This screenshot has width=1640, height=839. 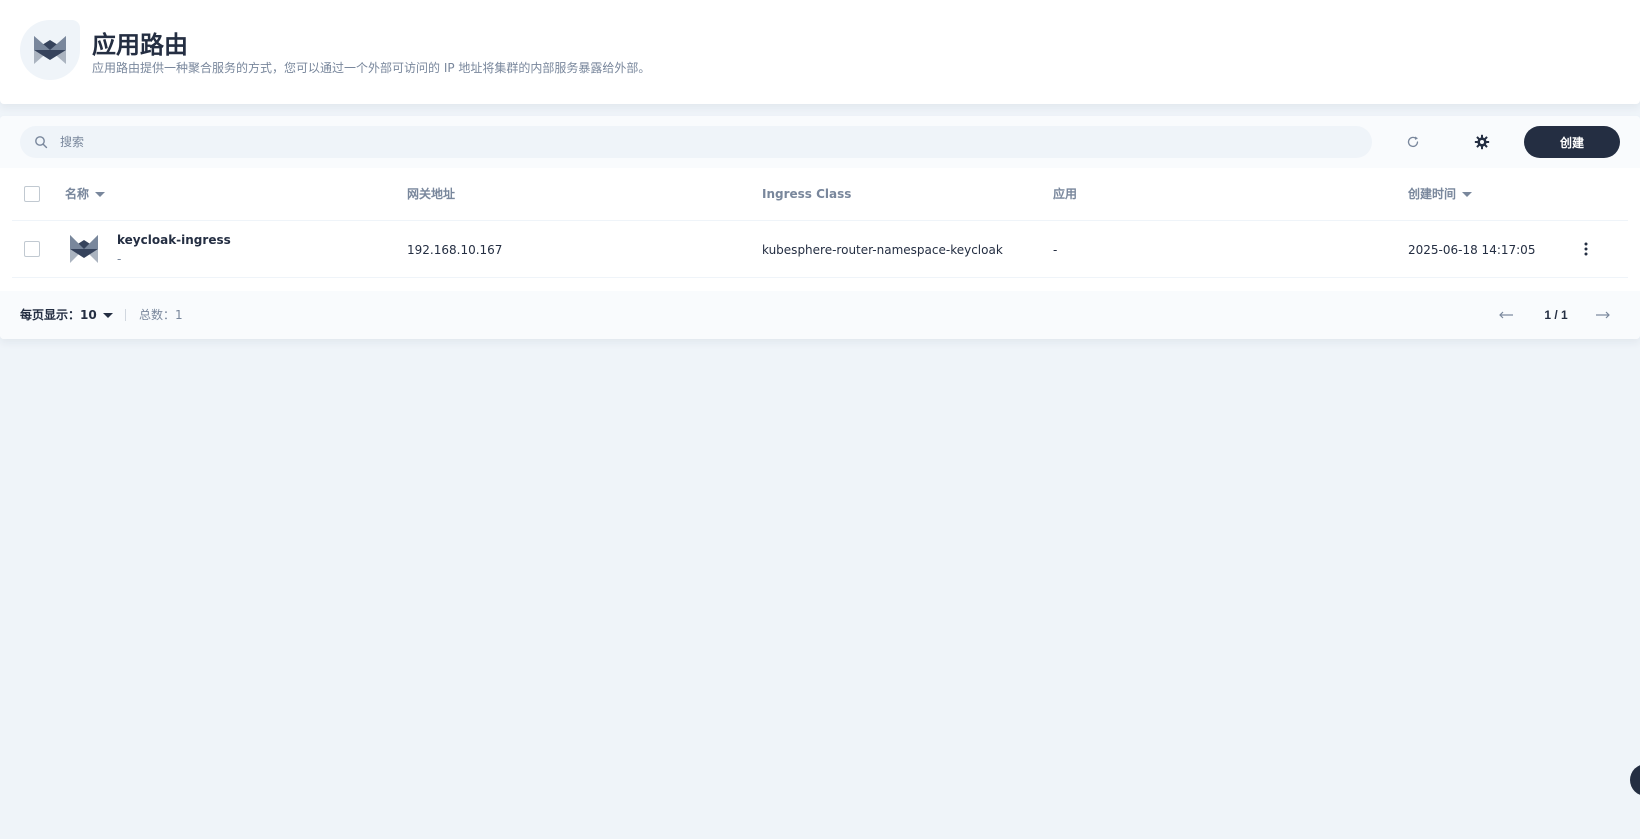 What do you see at coordinates (88, 315) in the screenshot?
I see `per-page-value: 10` at bounding box center [88, 315].